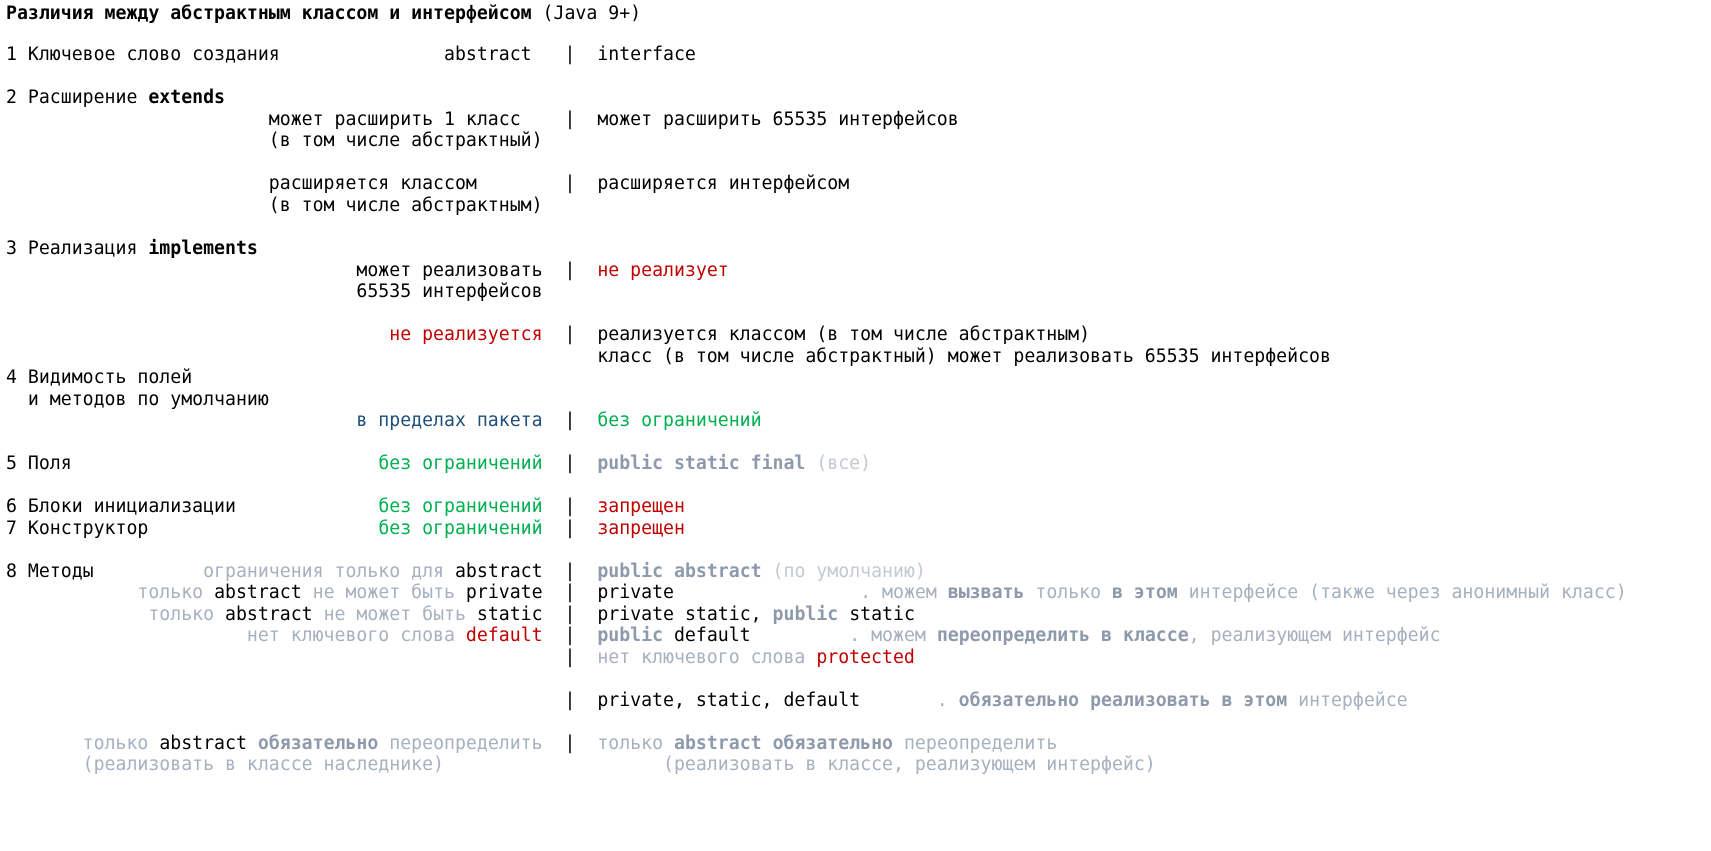 Image resolution: width=1711 pixels, height=851 pixels. What do you see at coordinates (488, 54) in the screenshot?
I see `creation-abstract: abstract` at bounding box center [488, 54].